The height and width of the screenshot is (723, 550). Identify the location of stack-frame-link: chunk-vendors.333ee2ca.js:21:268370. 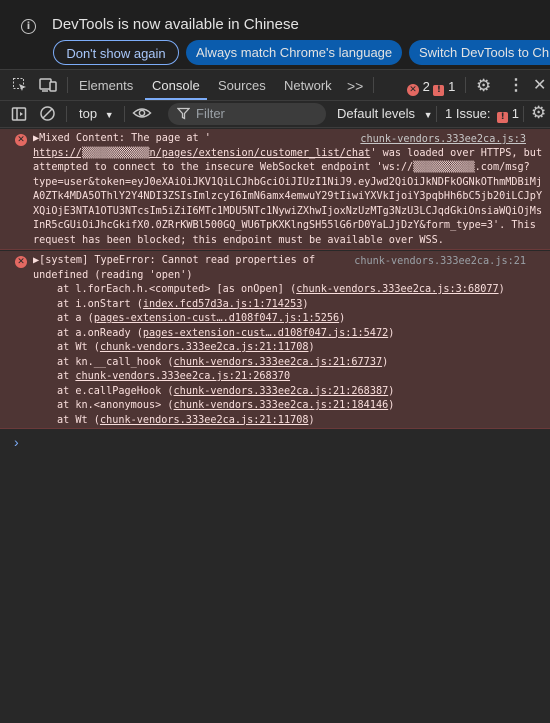
(182, 376).